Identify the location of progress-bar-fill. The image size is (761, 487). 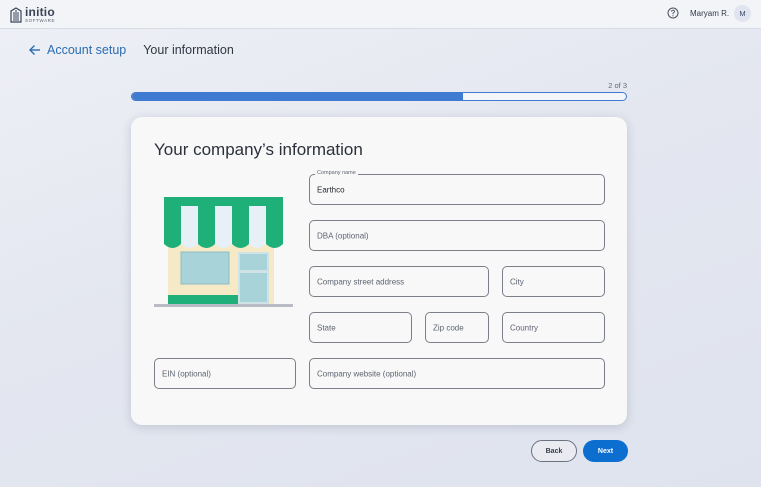
(297, 96).